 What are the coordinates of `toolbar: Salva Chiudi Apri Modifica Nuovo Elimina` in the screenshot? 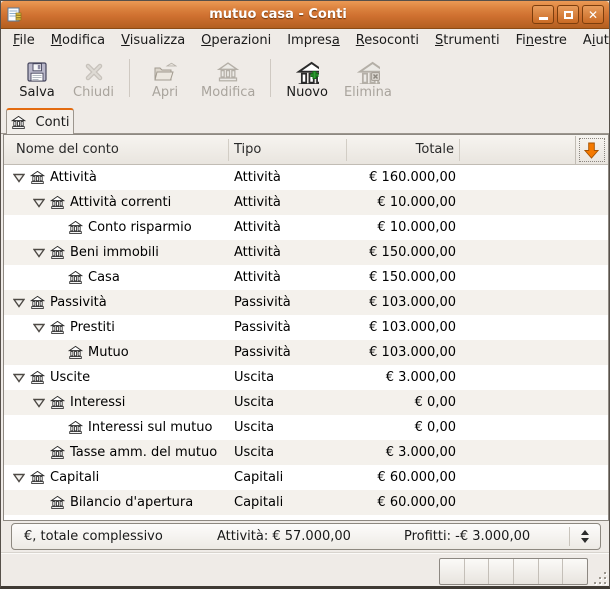 It's located at (305, 78).